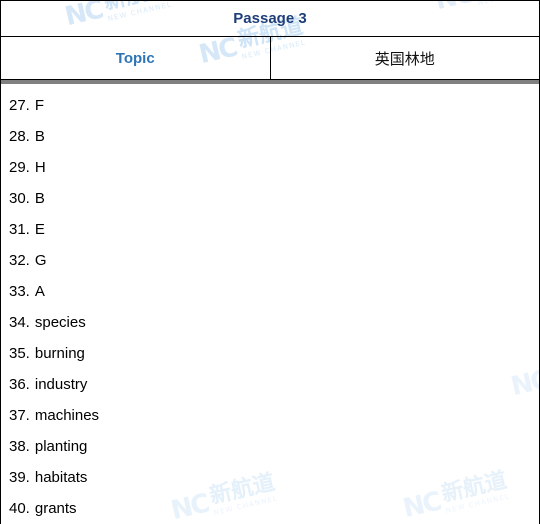  I want to click on answer-row: 37. machines, so click(274, 415).